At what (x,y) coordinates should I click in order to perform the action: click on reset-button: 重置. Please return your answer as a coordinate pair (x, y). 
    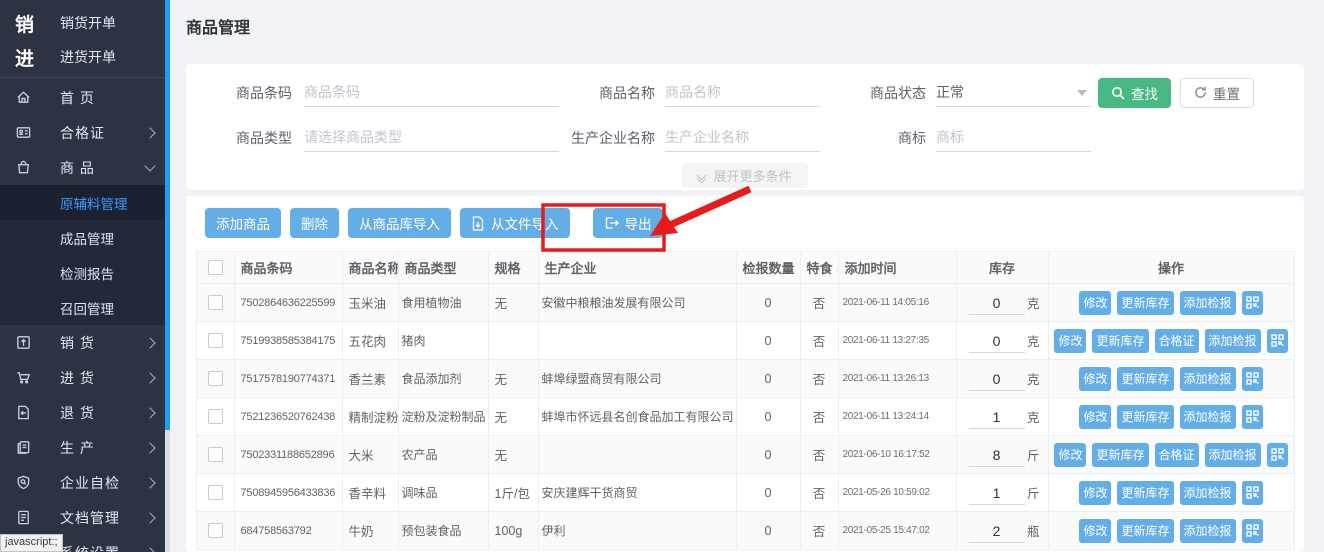
    Looking at the image, I should click on (1217, 92).